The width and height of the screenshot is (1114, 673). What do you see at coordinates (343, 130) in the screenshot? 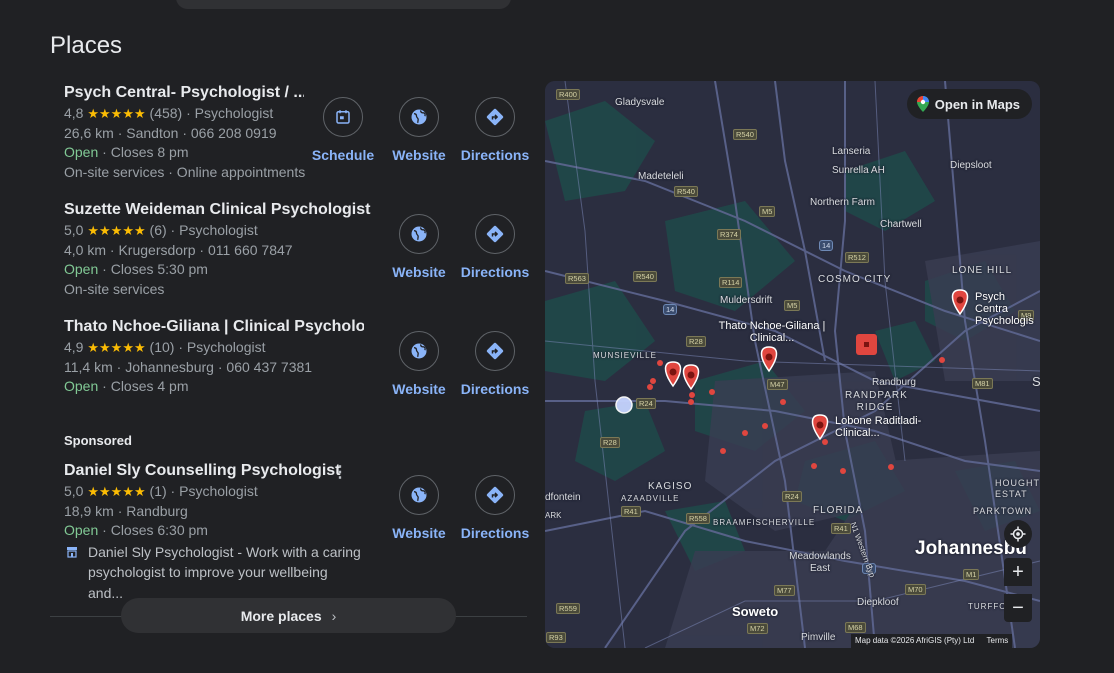
I see `schedule-button: Schedule` at bounding box center [343, 130].